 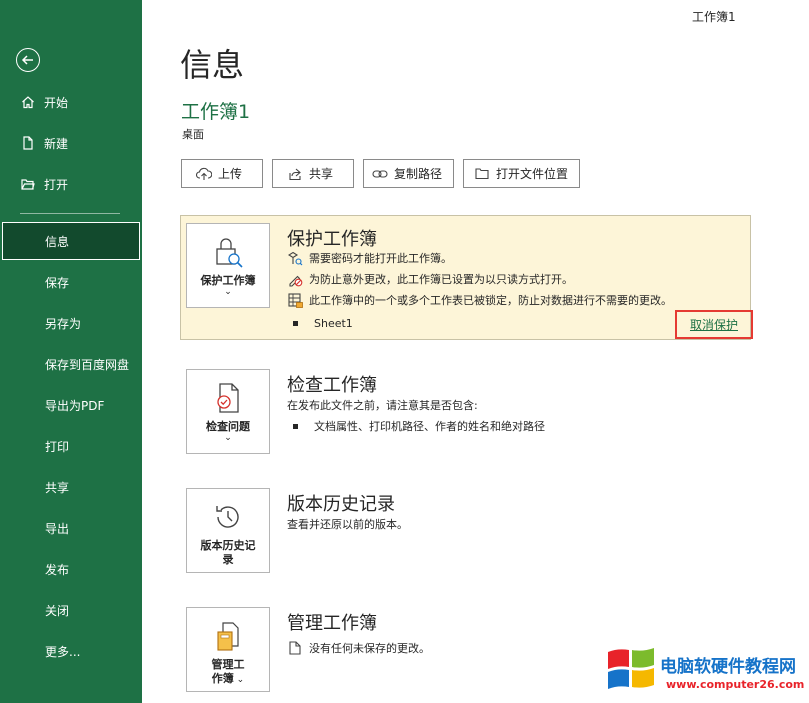 I want to click on protect-workbook-button: 保护工作簿 ⌄, so click(x=228, y=265).